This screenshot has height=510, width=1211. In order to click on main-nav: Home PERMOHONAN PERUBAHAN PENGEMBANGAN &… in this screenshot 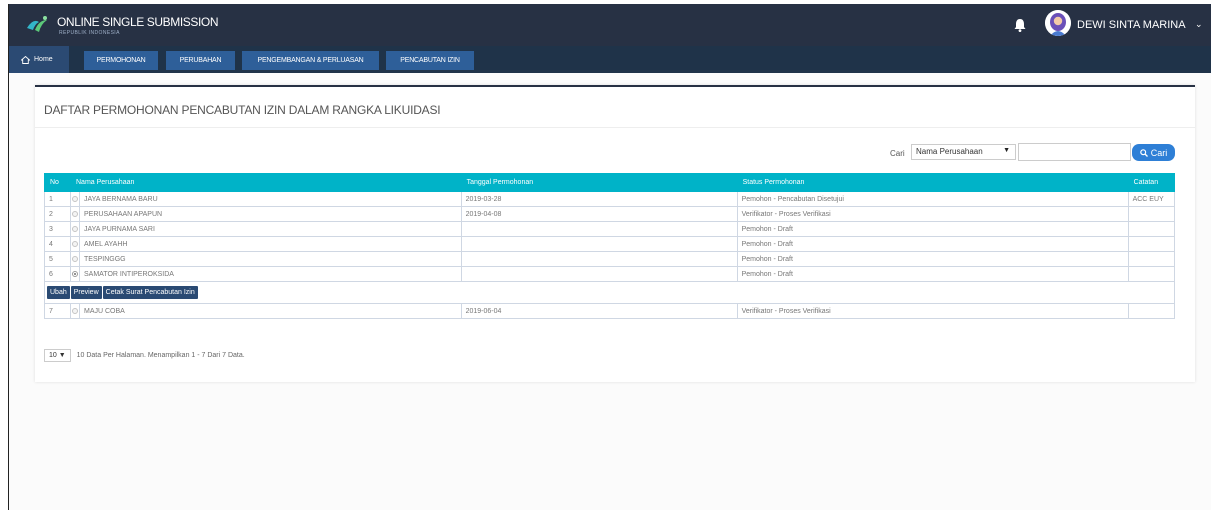, I will do `click(610, 59)`.